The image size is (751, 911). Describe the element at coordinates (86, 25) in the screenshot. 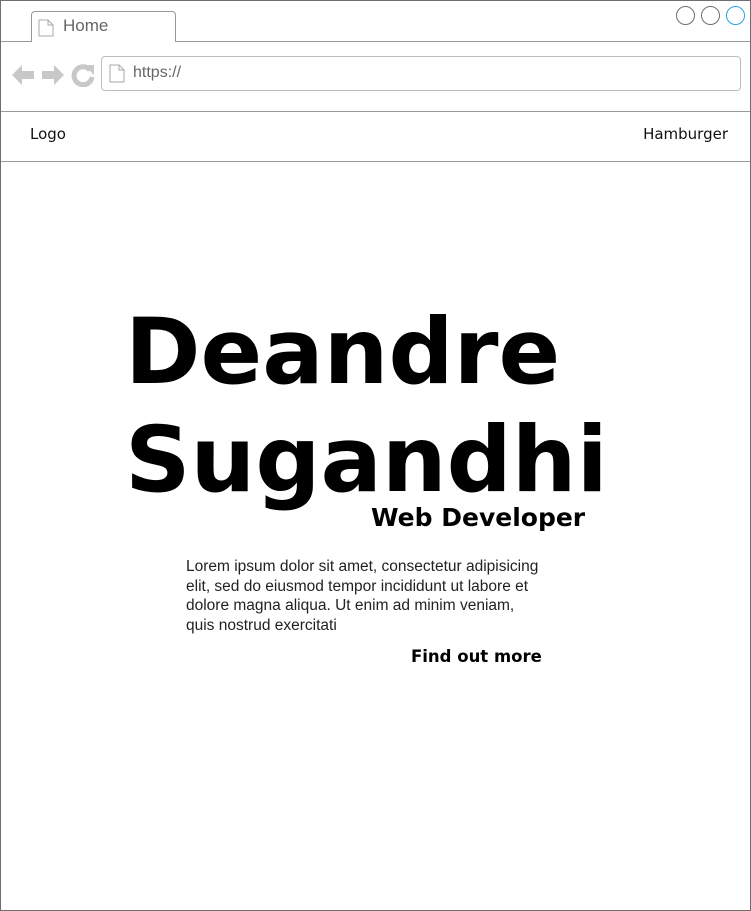

I see `tab-label: Home` at that location.